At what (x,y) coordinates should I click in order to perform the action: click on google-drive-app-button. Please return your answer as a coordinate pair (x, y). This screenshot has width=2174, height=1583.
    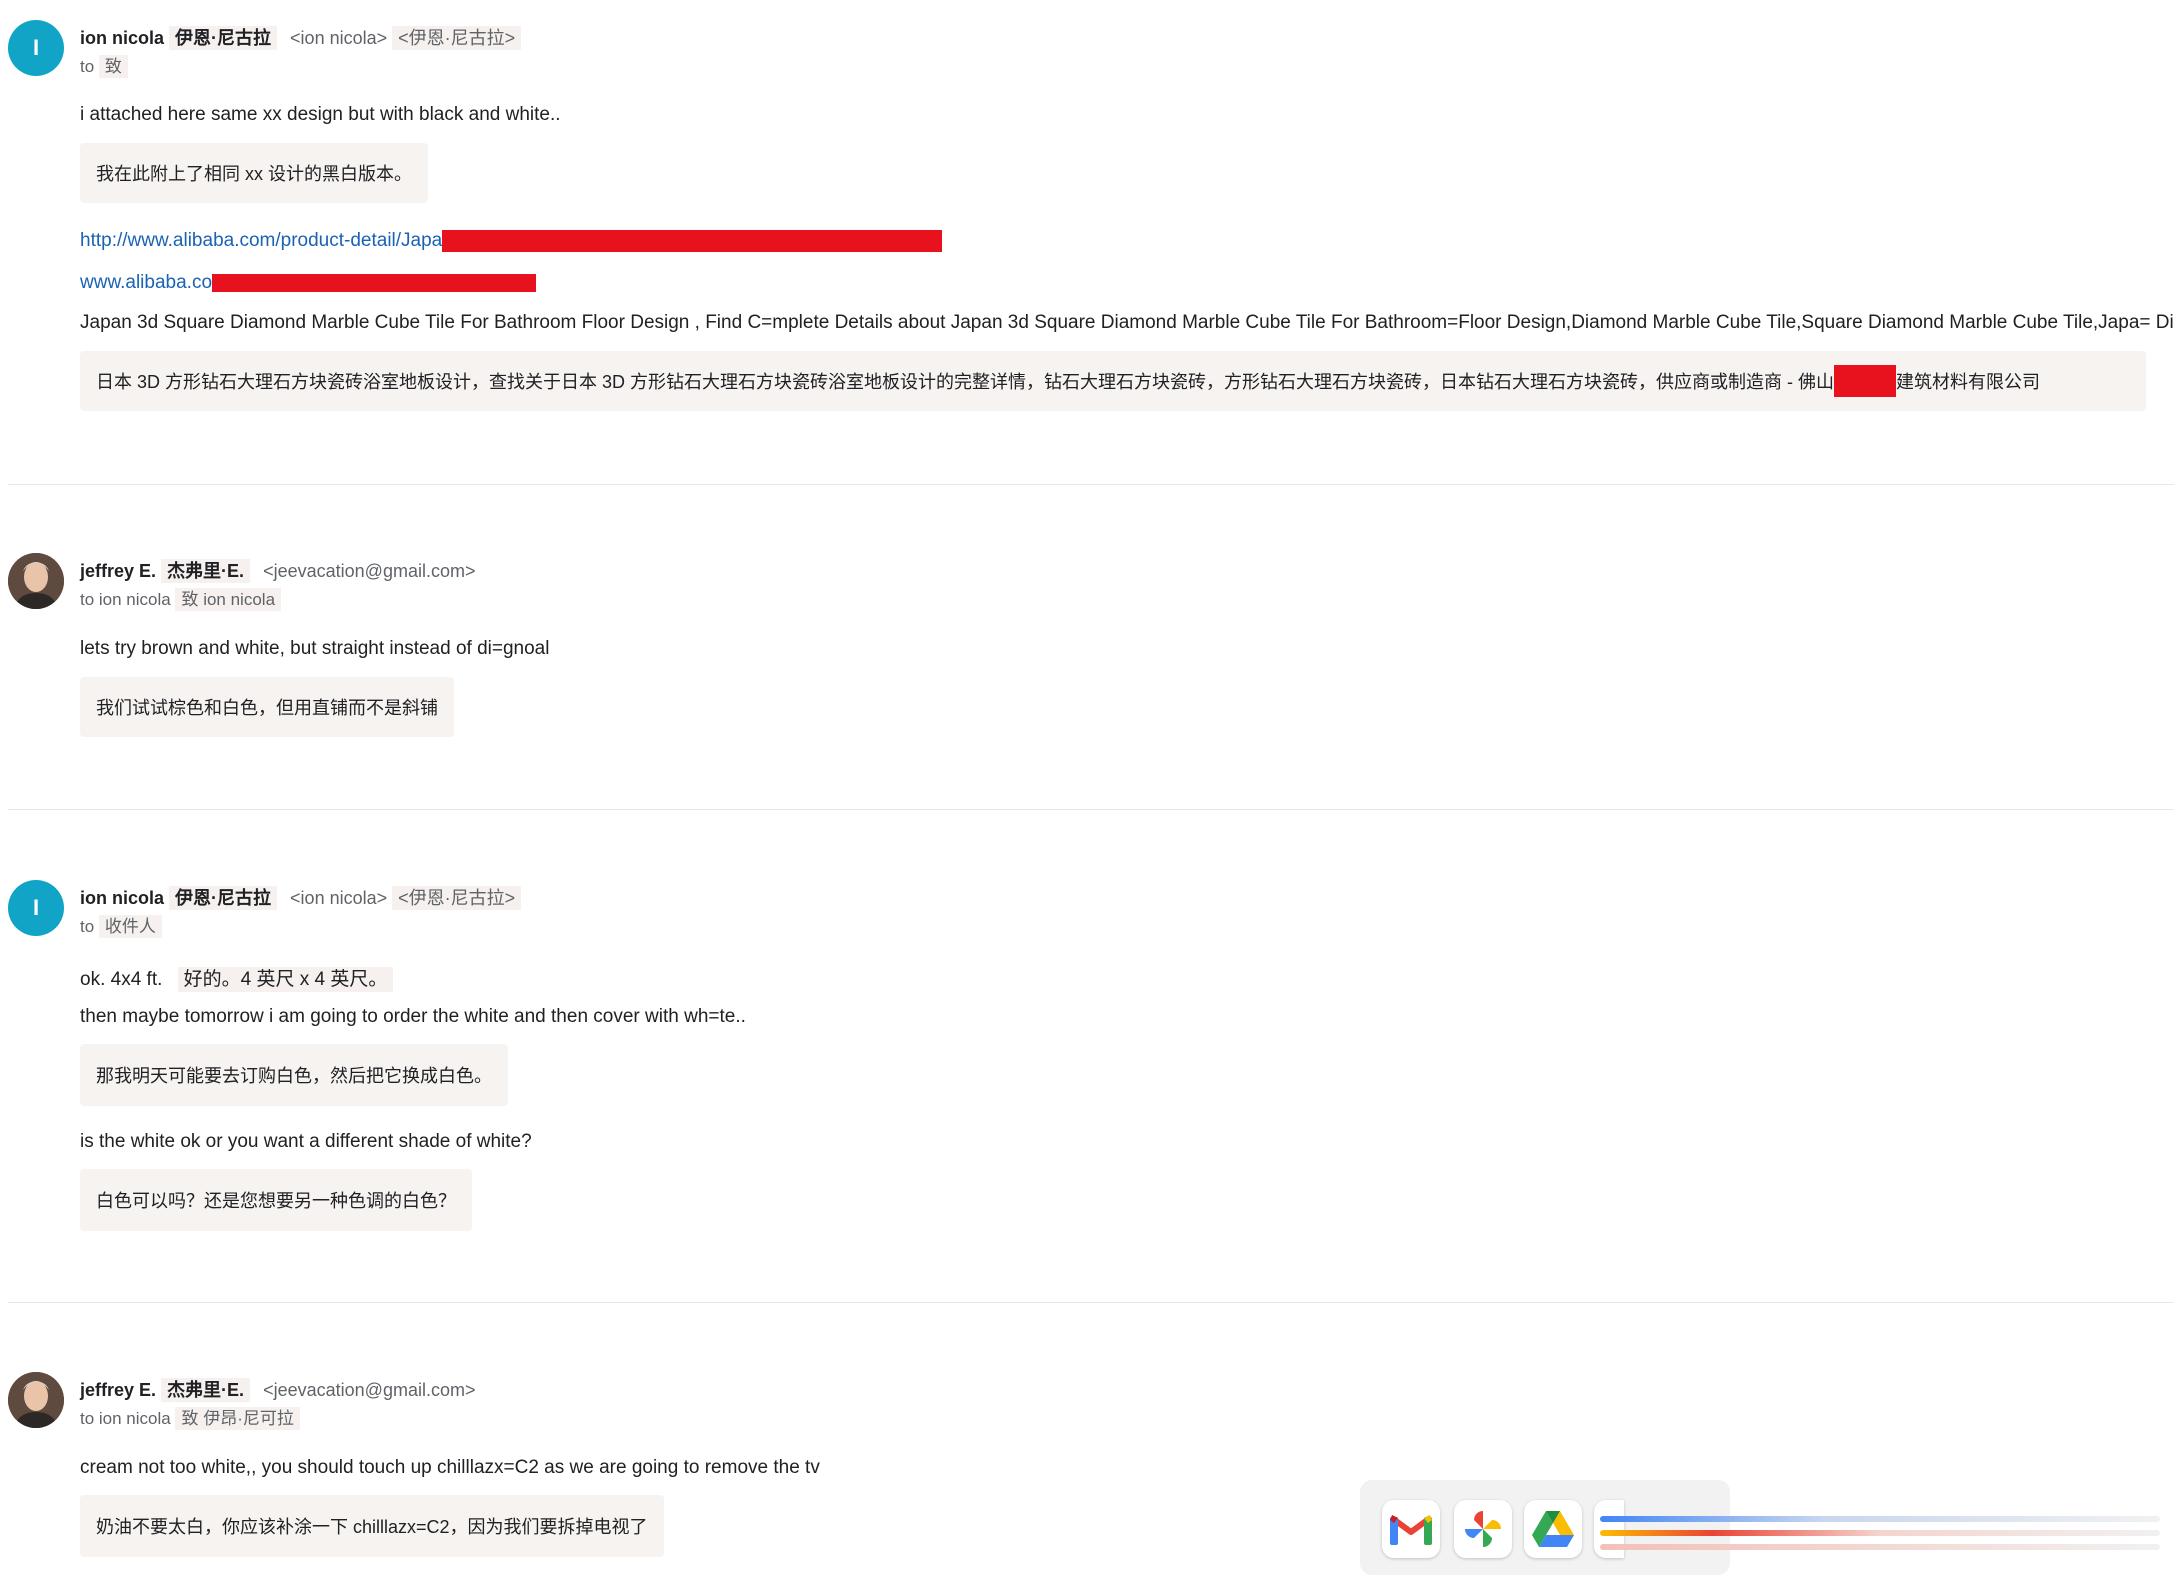
    Looking at the image, I should click on (1553, 1529).